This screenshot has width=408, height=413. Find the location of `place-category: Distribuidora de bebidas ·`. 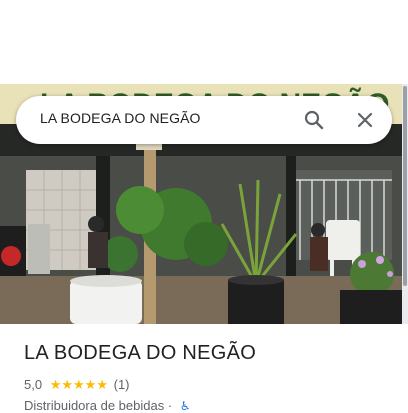

place-category: Distribuidora de bebidas · is located at coordinates (98, 405).